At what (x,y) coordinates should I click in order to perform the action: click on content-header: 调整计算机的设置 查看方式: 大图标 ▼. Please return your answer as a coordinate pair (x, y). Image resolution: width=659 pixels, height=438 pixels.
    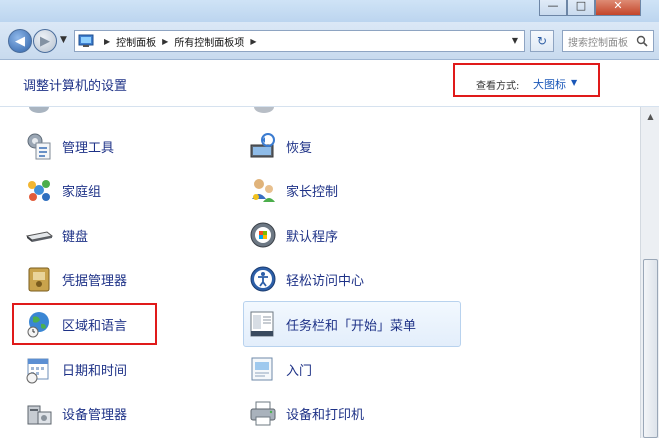
    Looking at the image, I should click on (329, 84).